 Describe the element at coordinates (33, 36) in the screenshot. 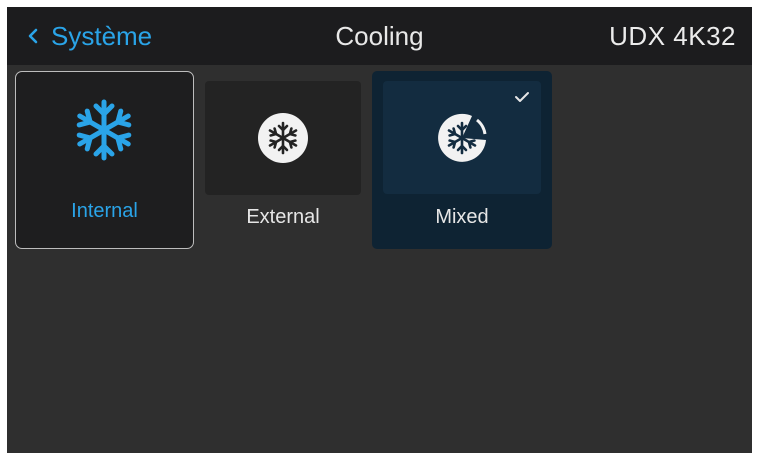

I see `chevron-left-icon` at that location.